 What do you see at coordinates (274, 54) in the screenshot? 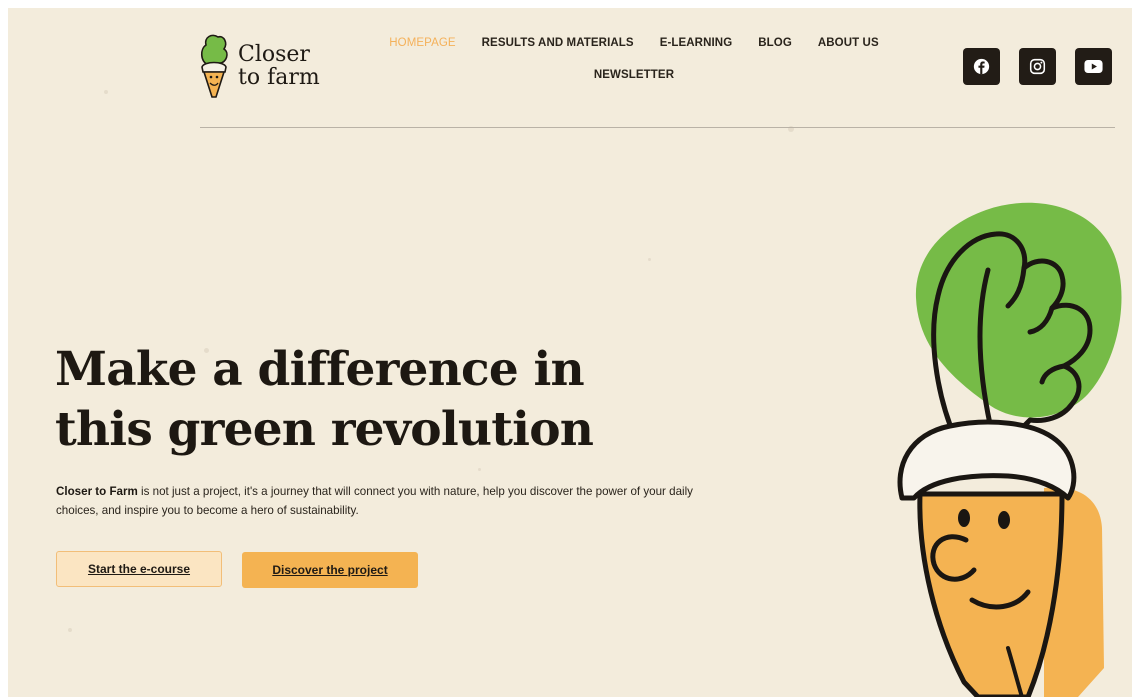
I see `logo-line-1: Closer` at bounding box center [274, 54].